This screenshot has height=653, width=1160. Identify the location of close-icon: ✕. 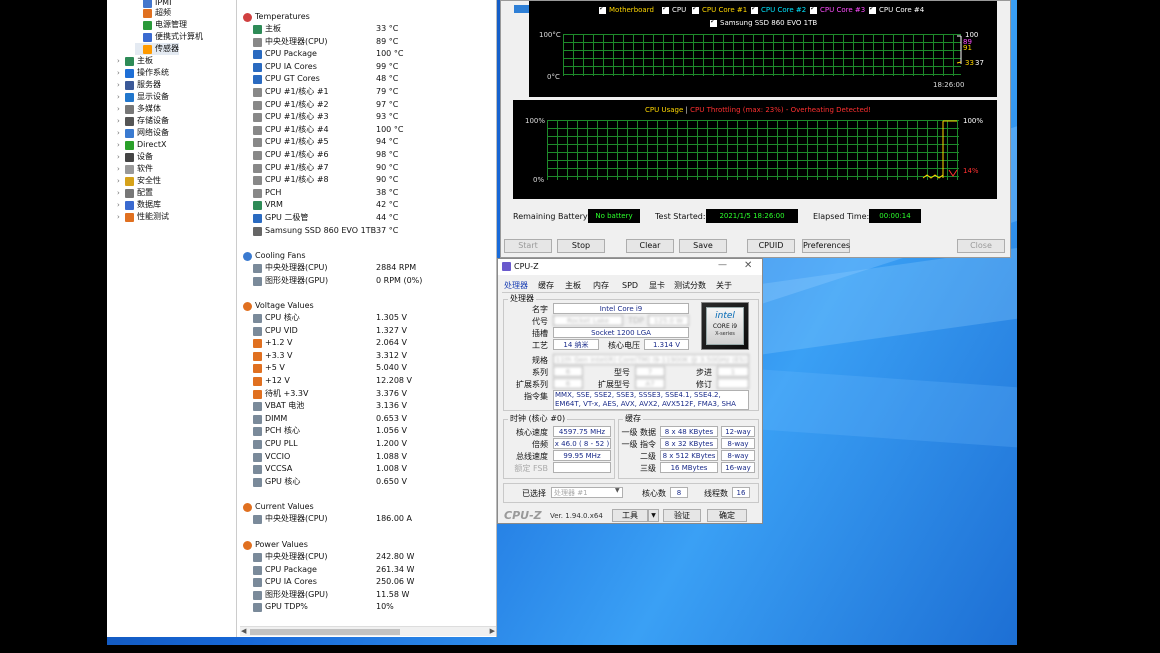
(748, 265).